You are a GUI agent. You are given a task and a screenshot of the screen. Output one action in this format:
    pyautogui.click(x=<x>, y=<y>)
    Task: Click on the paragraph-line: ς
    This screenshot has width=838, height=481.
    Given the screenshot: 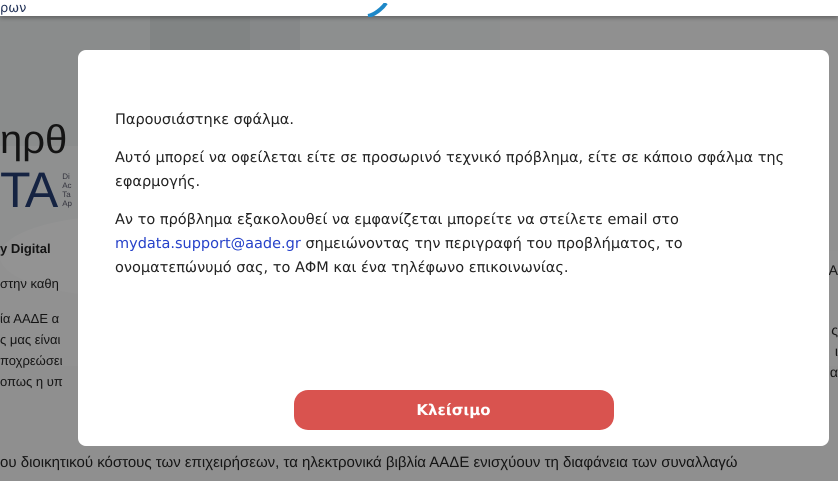 What is the action you would take?
    pyautogui.click(x=834, y=330)
    